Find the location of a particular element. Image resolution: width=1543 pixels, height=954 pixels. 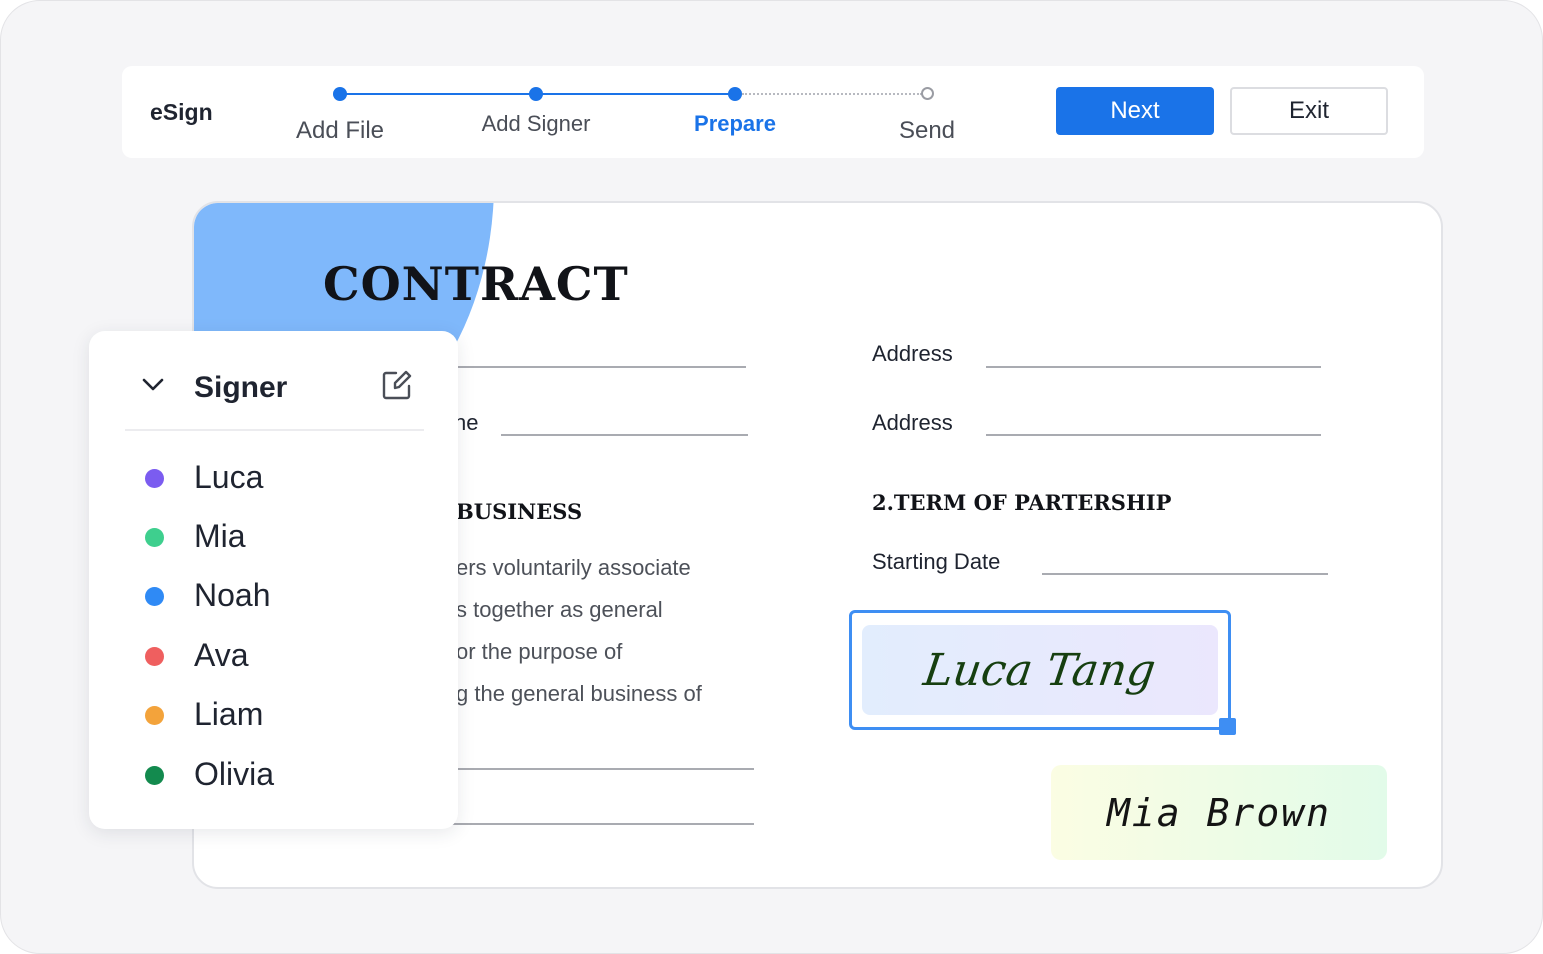

signer-item: Mia is located at coordinates (273, 539).